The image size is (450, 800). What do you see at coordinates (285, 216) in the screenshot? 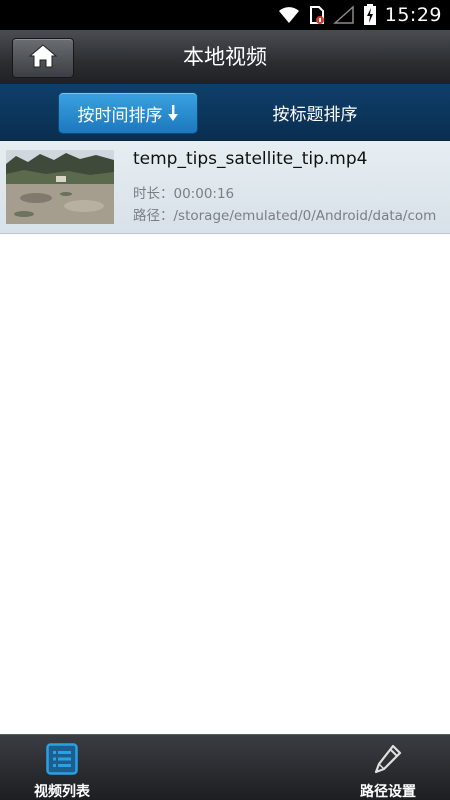
I see `video-path: 路径：/storage/emulated/0/Android/data/com` at bounding box center [285, 216].